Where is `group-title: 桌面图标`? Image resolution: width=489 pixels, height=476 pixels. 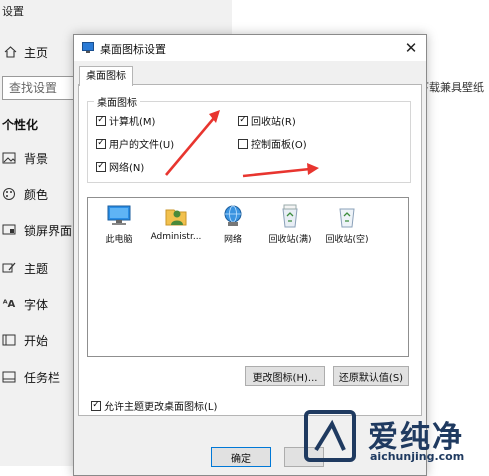 group-title: 桌面图标 is located at coordinates (117, 101).